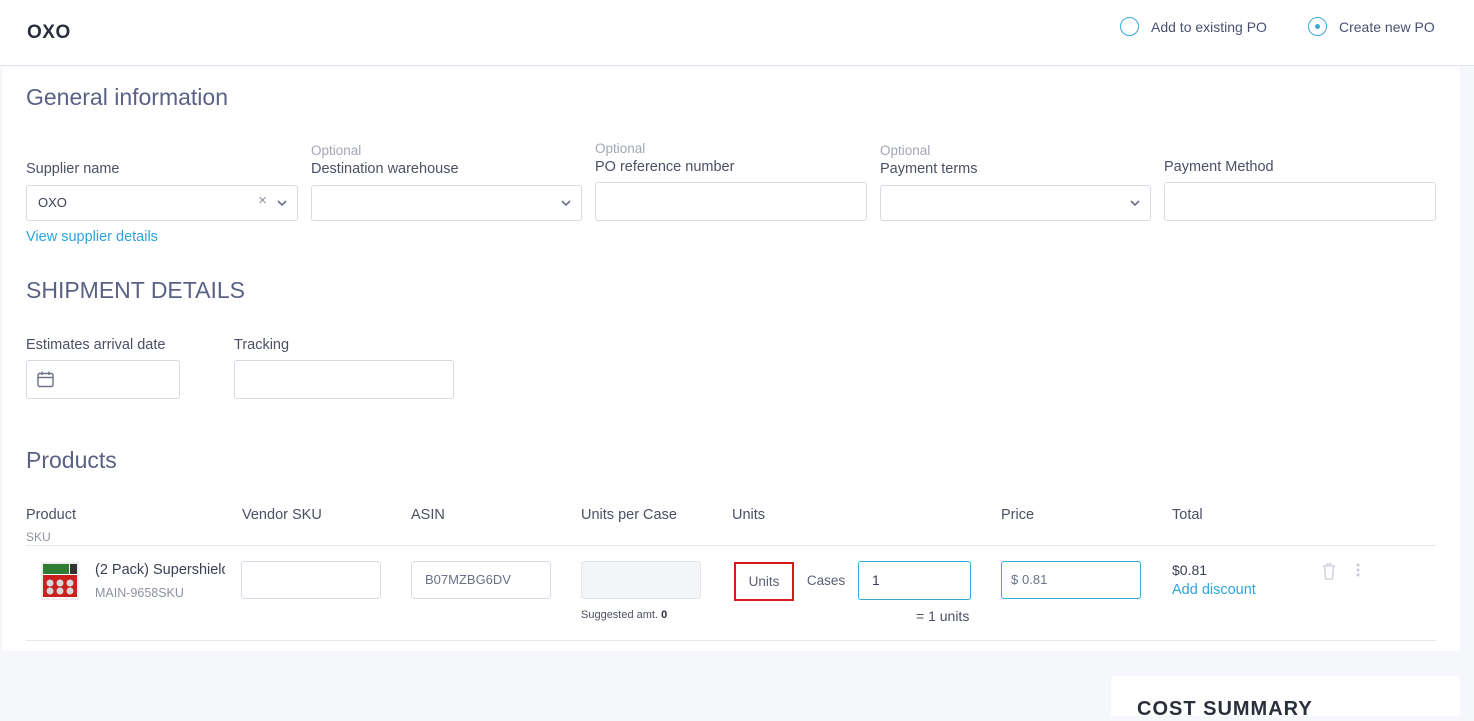 The image size is (1474, 721). I want to click on price-input: $ 0.81, so click(1071, 580).